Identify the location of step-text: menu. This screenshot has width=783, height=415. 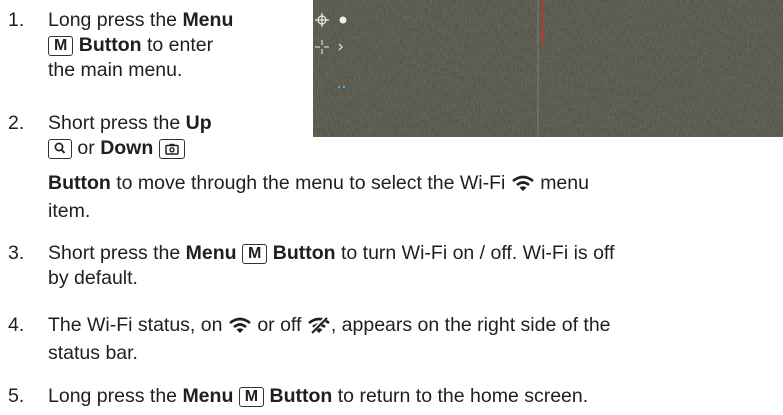
(564, 183).